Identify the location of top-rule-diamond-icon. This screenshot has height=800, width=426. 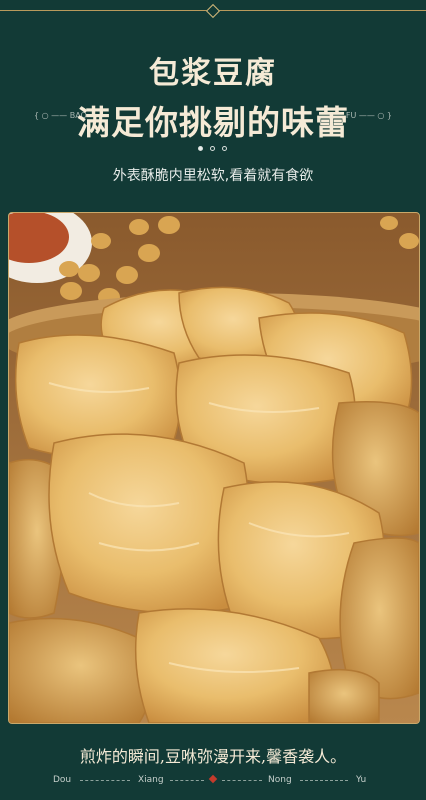
(213, 11).